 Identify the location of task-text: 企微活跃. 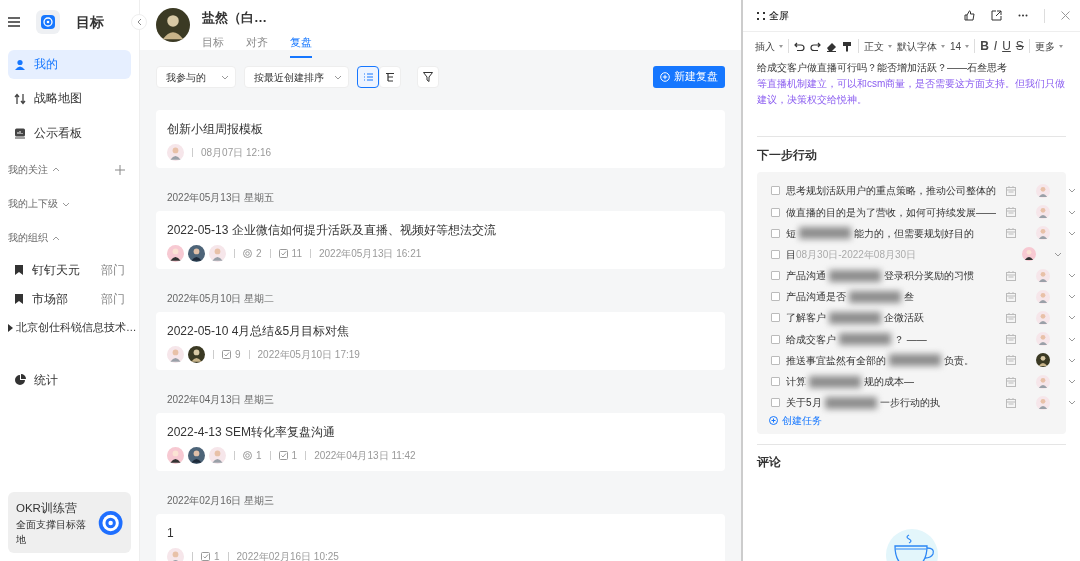
(904, 318).